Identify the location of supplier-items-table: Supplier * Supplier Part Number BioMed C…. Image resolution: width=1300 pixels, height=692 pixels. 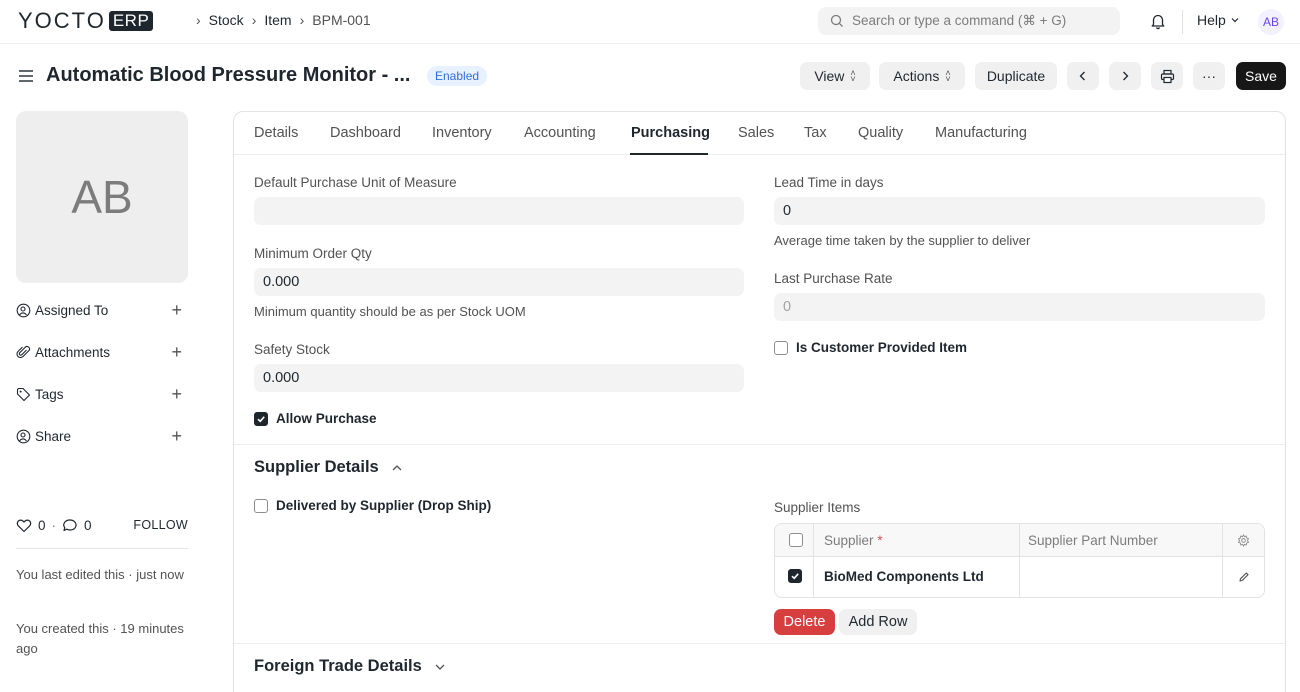
(1019, 560).